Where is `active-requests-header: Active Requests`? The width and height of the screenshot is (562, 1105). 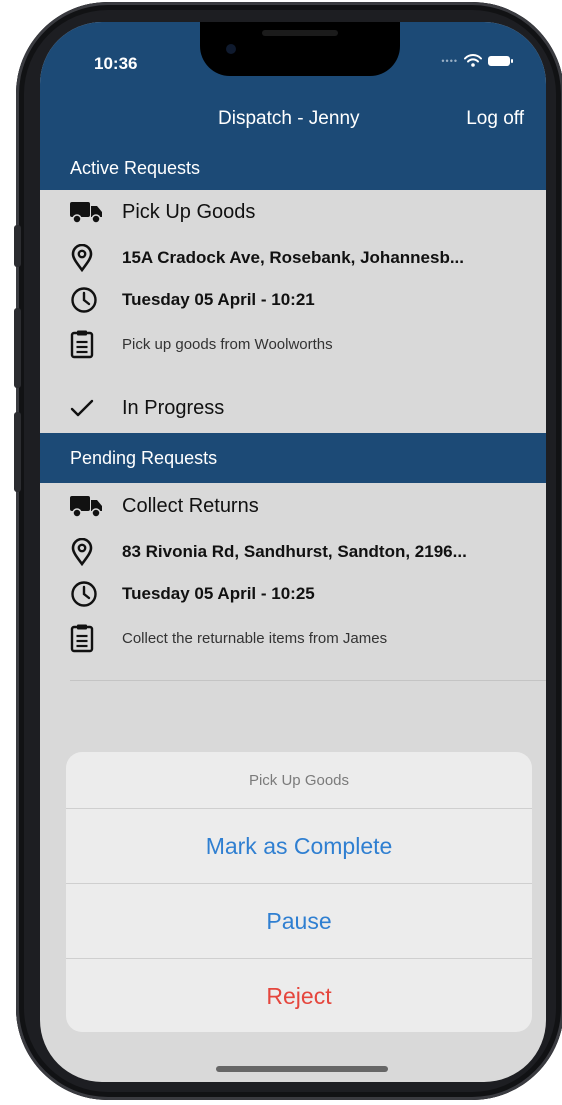 active-requests-header: Active Requests is located at coordinates (293, 168).